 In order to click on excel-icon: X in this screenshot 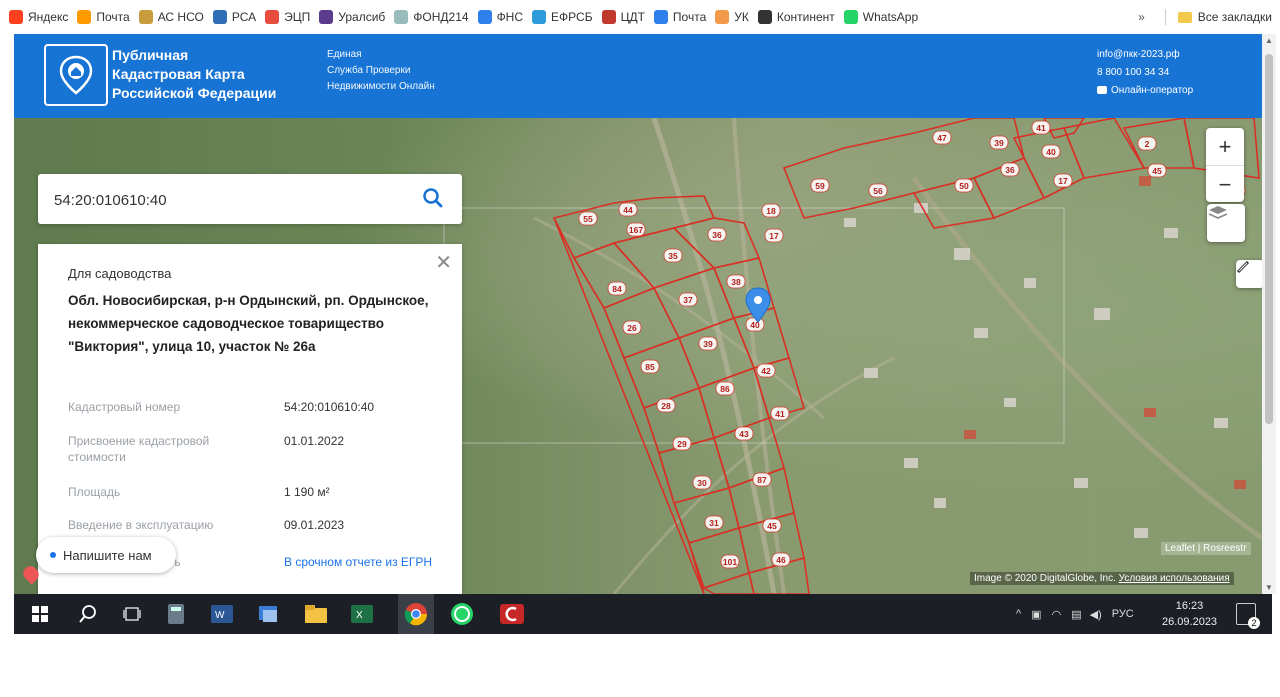, I will do `click(362, 614)`.